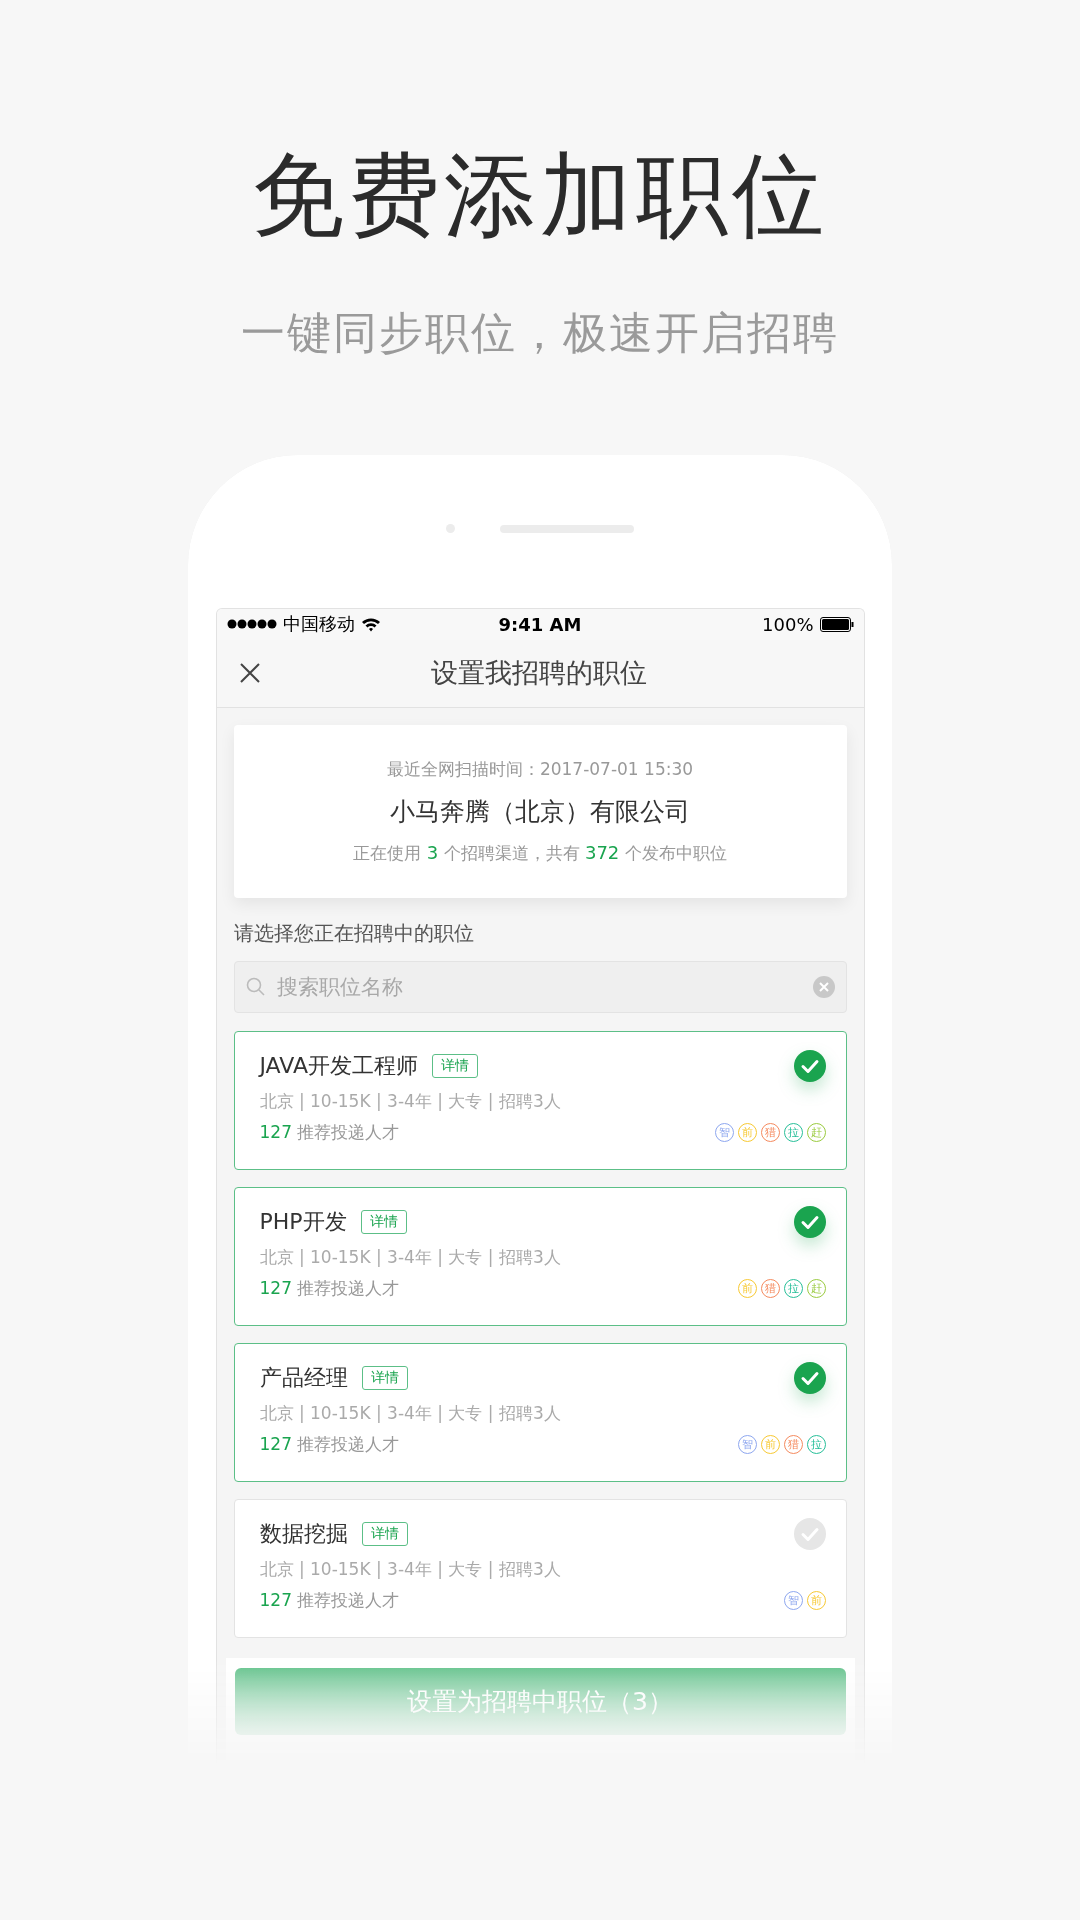 Image resolution: width=1080 pixels, height=1920 pixels. I want to click on search-field: 搜索职位名称, so click(540, 987).